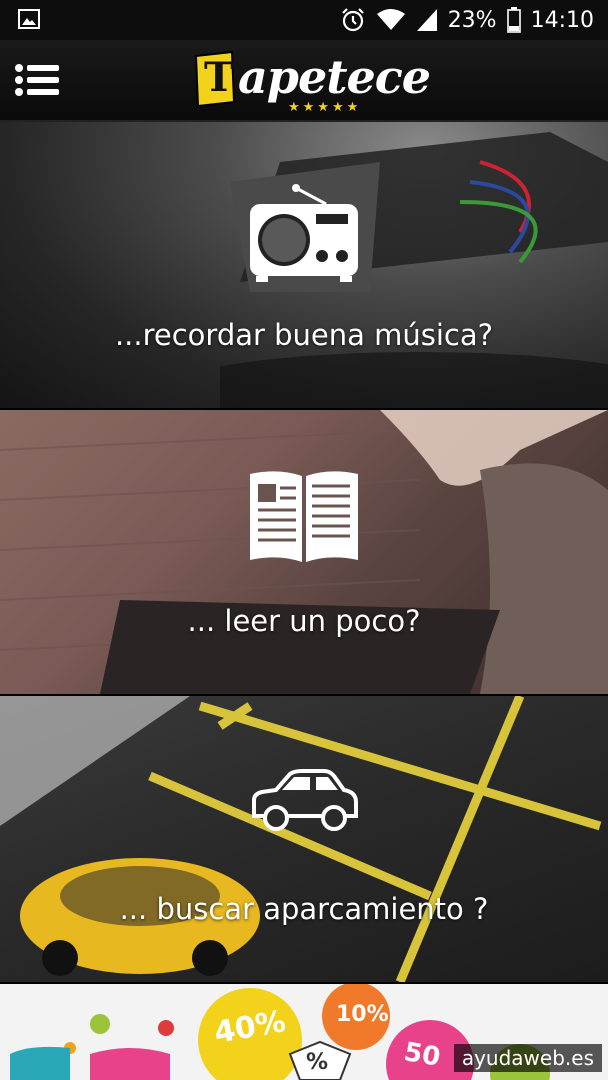  I want to click on signal-icon, so click(426, 20).